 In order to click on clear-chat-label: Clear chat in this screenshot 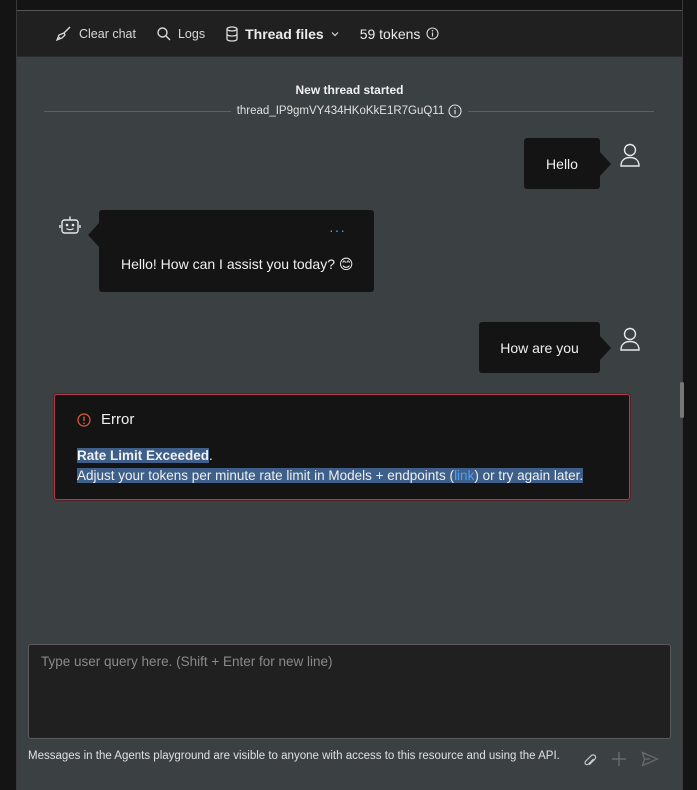, I will do `click(107, 33)`.